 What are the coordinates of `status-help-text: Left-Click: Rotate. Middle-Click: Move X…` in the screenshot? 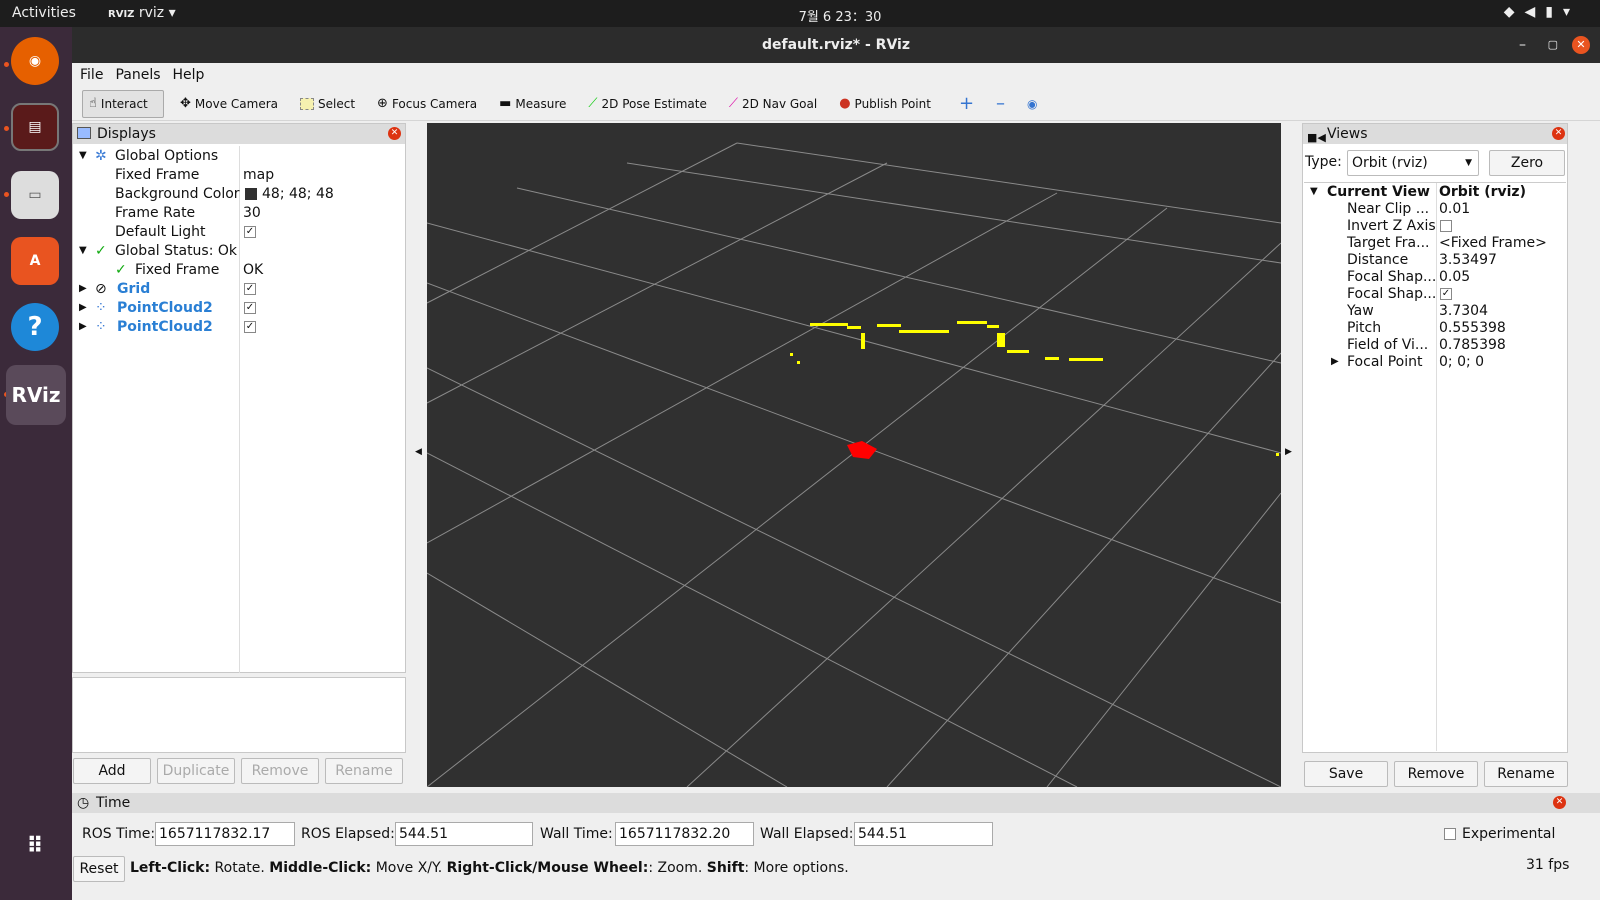 It's located at (489, 868).